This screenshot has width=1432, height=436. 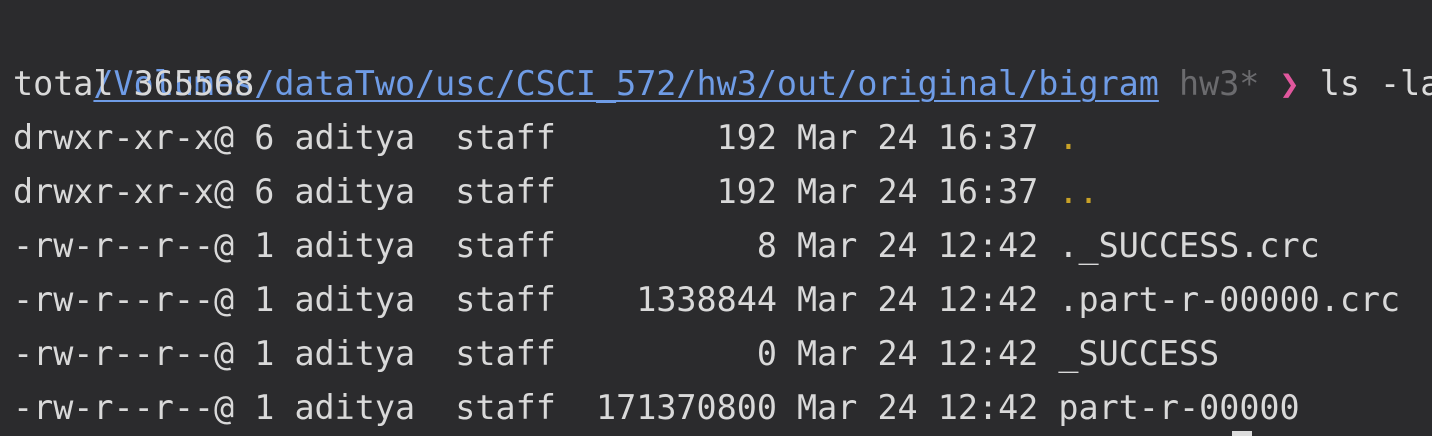 I want to click on file-size: 8, so click(x=697, y=245).